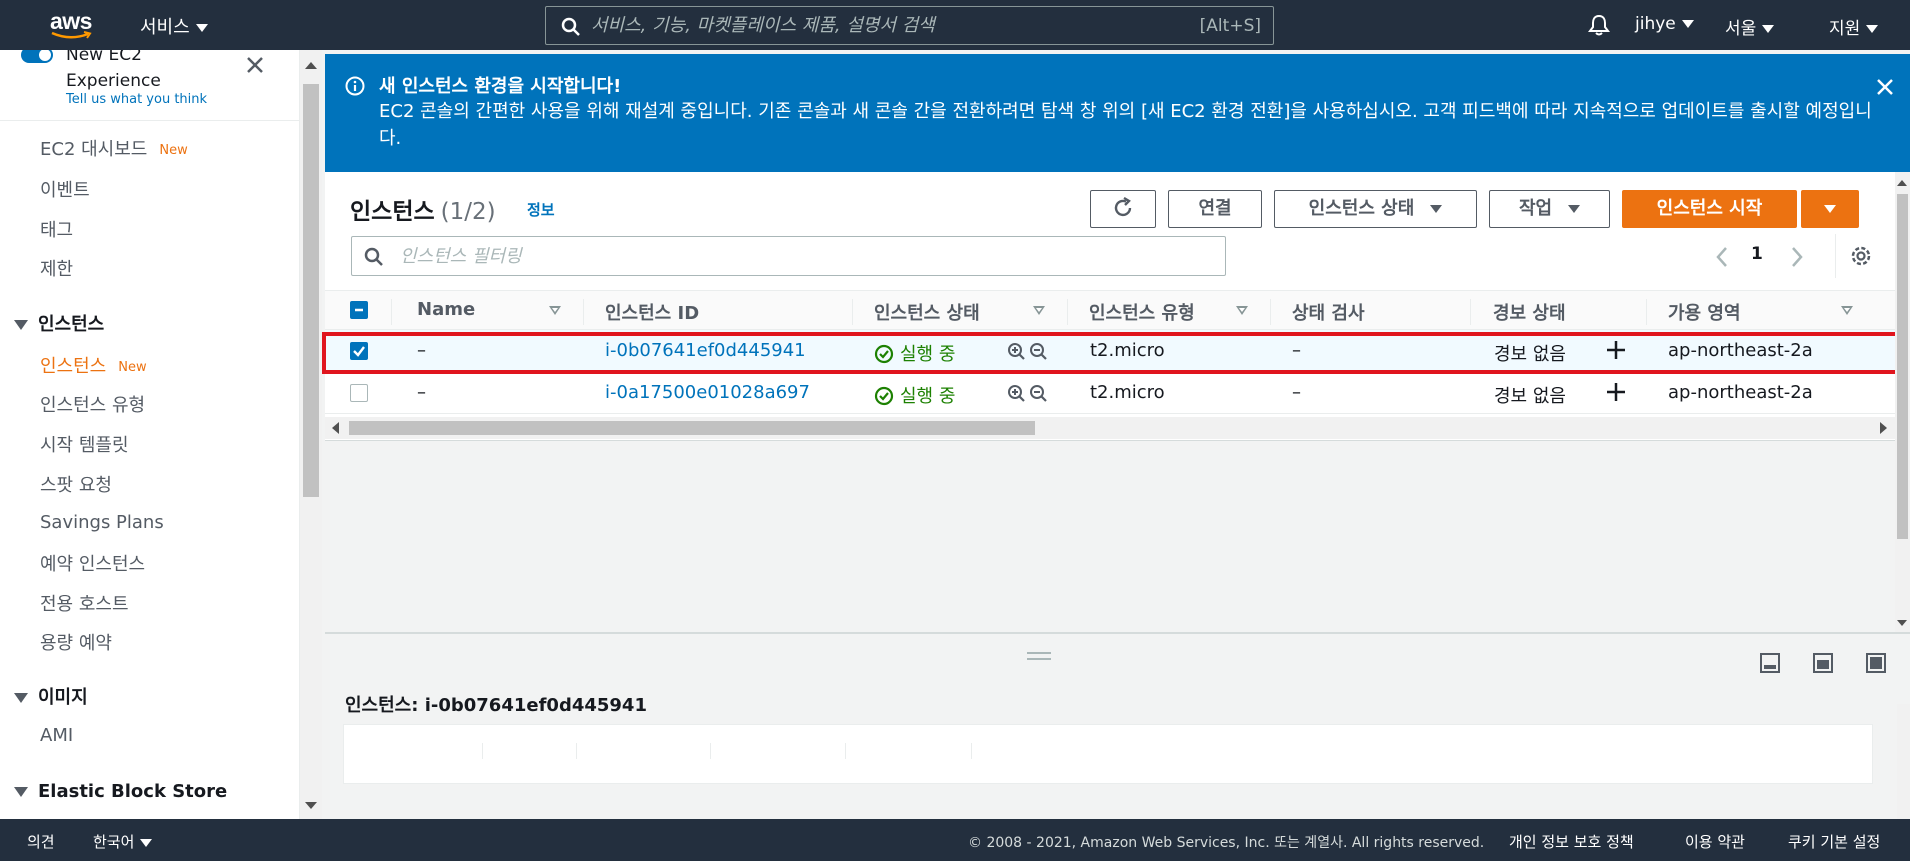  I want to click on services-menu: 서비스, so click(174, 26).